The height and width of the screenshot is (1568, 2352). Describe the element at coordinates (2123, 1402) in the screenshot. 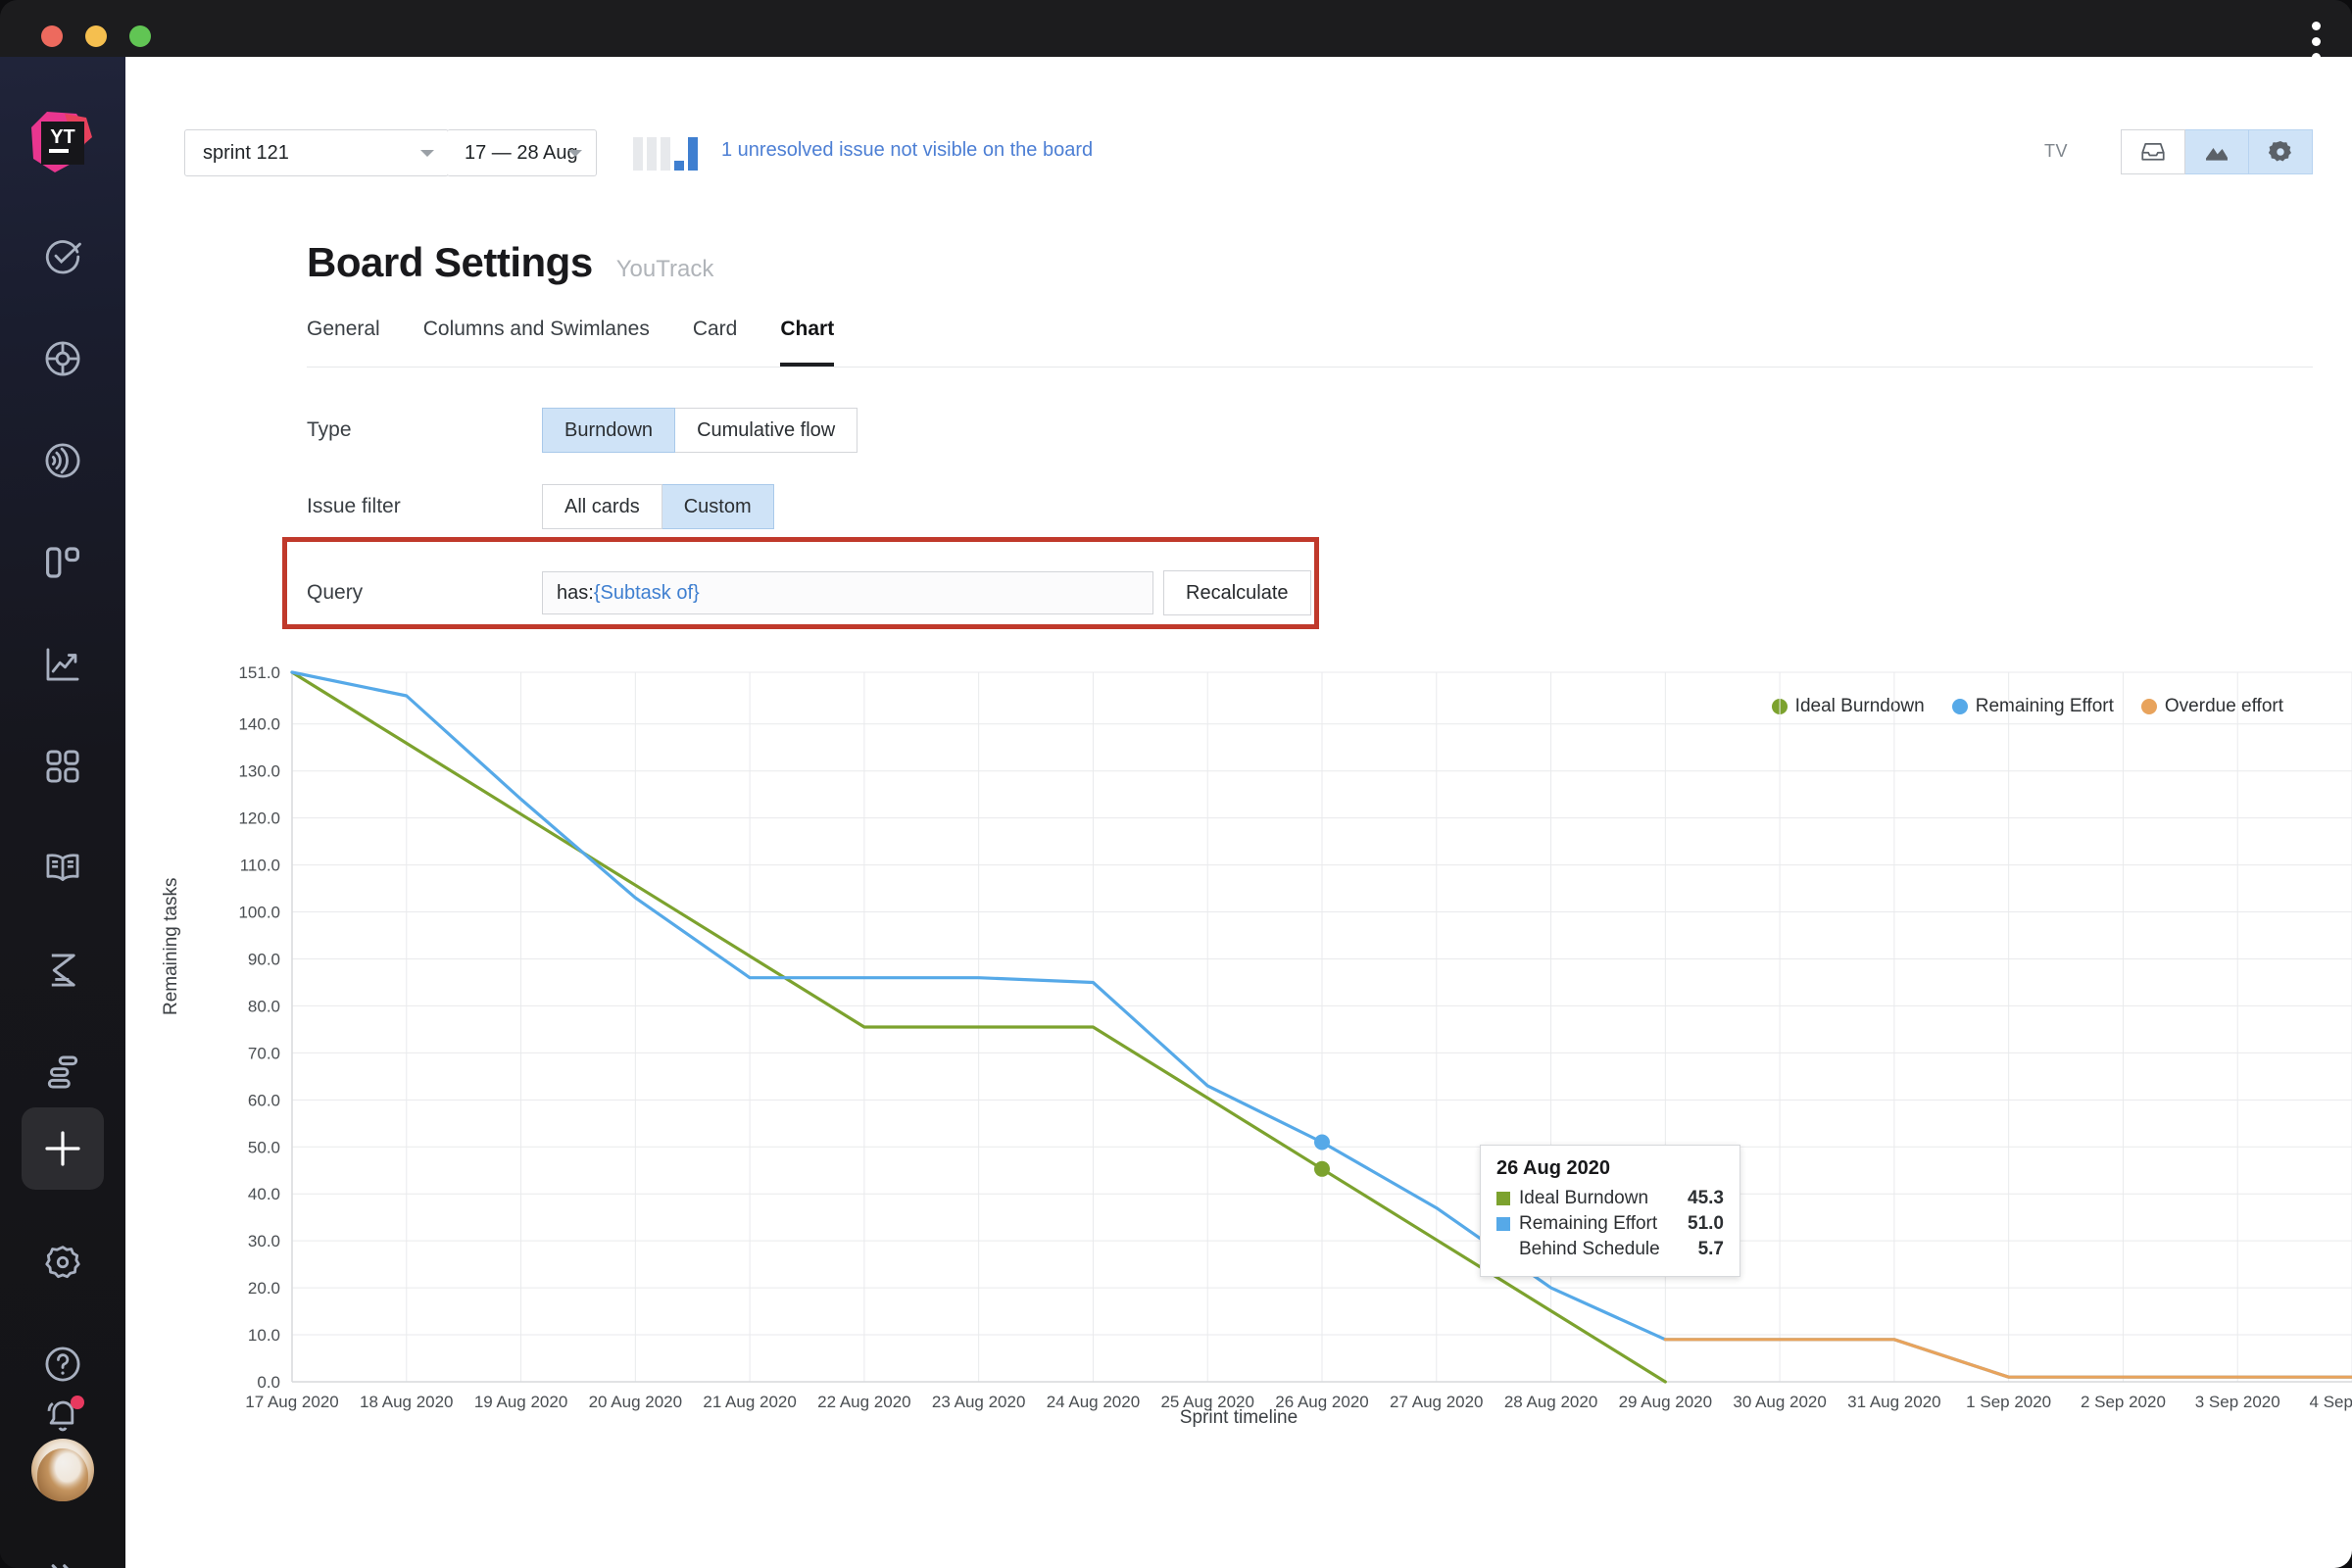

I see `x-axis-tick: 2 Sep 2020` at that location.